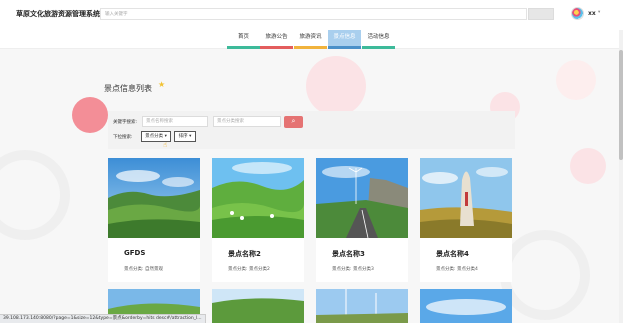 This screenshot has width=623, height=323. Describe the element at coordinates (378, 37) in the screenshot. I see `tab-label: 活动信息` at that location.